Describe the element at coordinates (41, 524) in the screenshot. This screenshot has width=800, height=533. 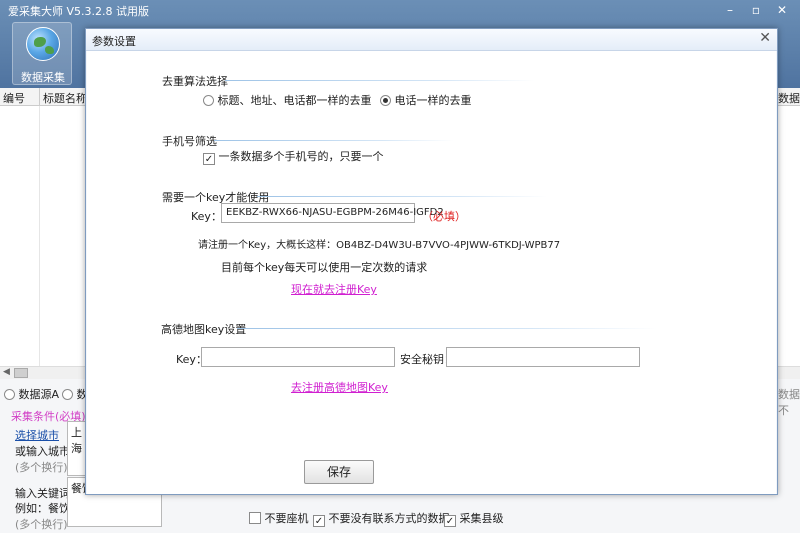
I see `multi-line-hint-2: (多个换行)` at that location.